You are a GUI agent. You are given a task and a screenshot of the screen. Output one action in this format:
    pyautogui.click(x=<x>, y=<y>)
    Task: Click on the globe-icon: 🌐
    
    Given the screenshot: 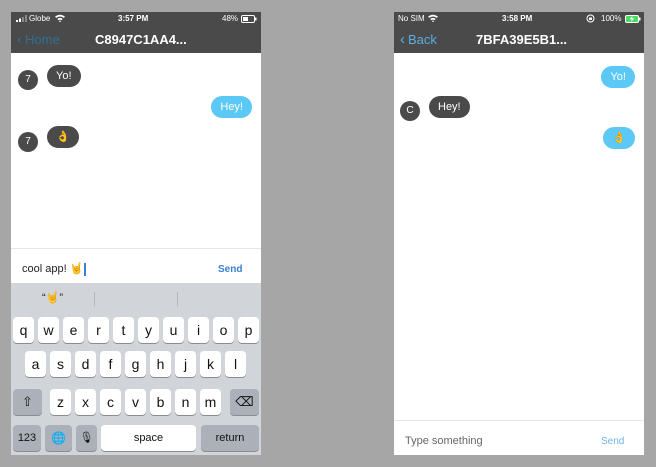 What is the action you would take?
    pyautogui.click(x=58, y=438)
    